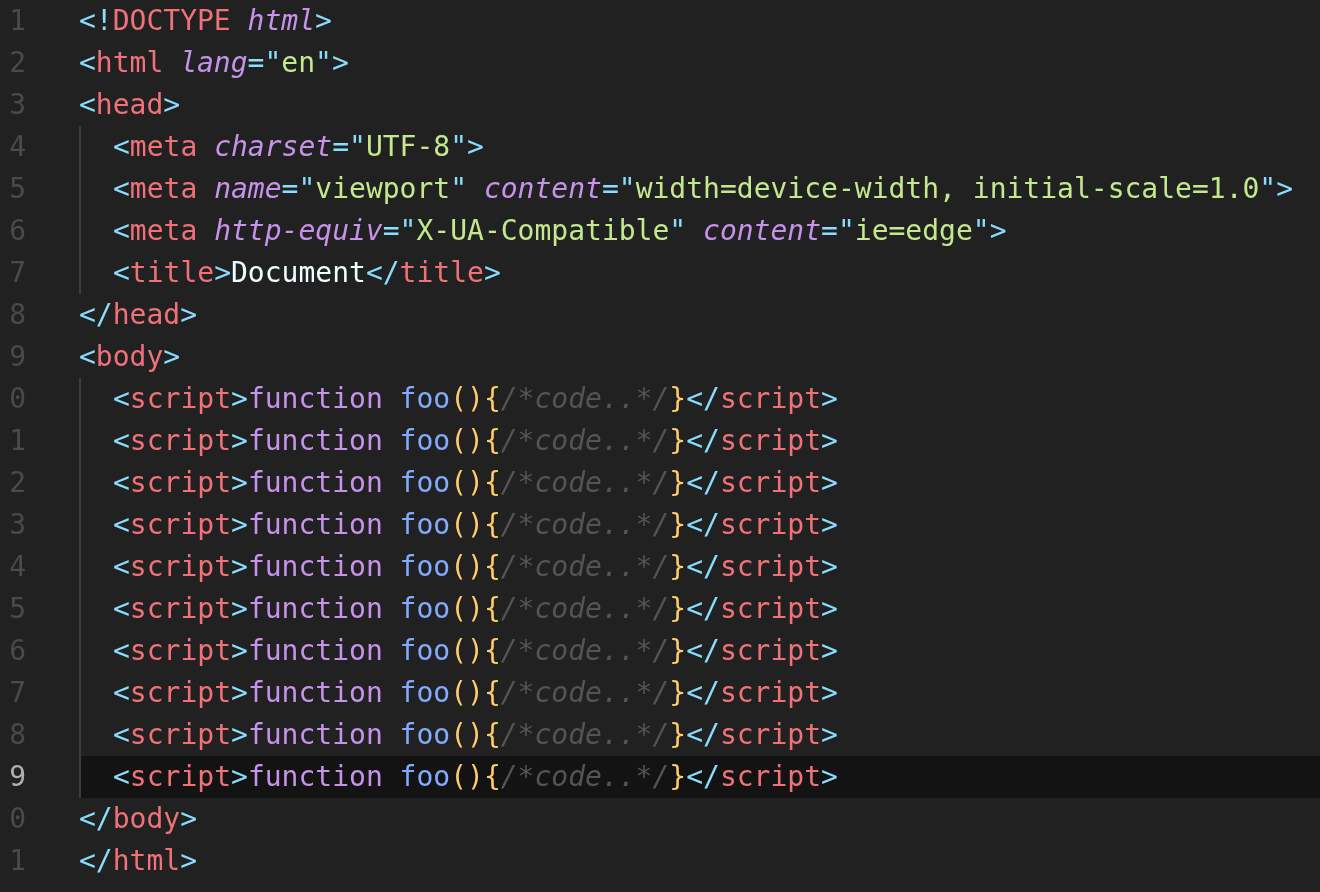 Image resolution: width=1320 pixels, height=892 pixels. I want to click on line-number: 9, so click(17, 777).